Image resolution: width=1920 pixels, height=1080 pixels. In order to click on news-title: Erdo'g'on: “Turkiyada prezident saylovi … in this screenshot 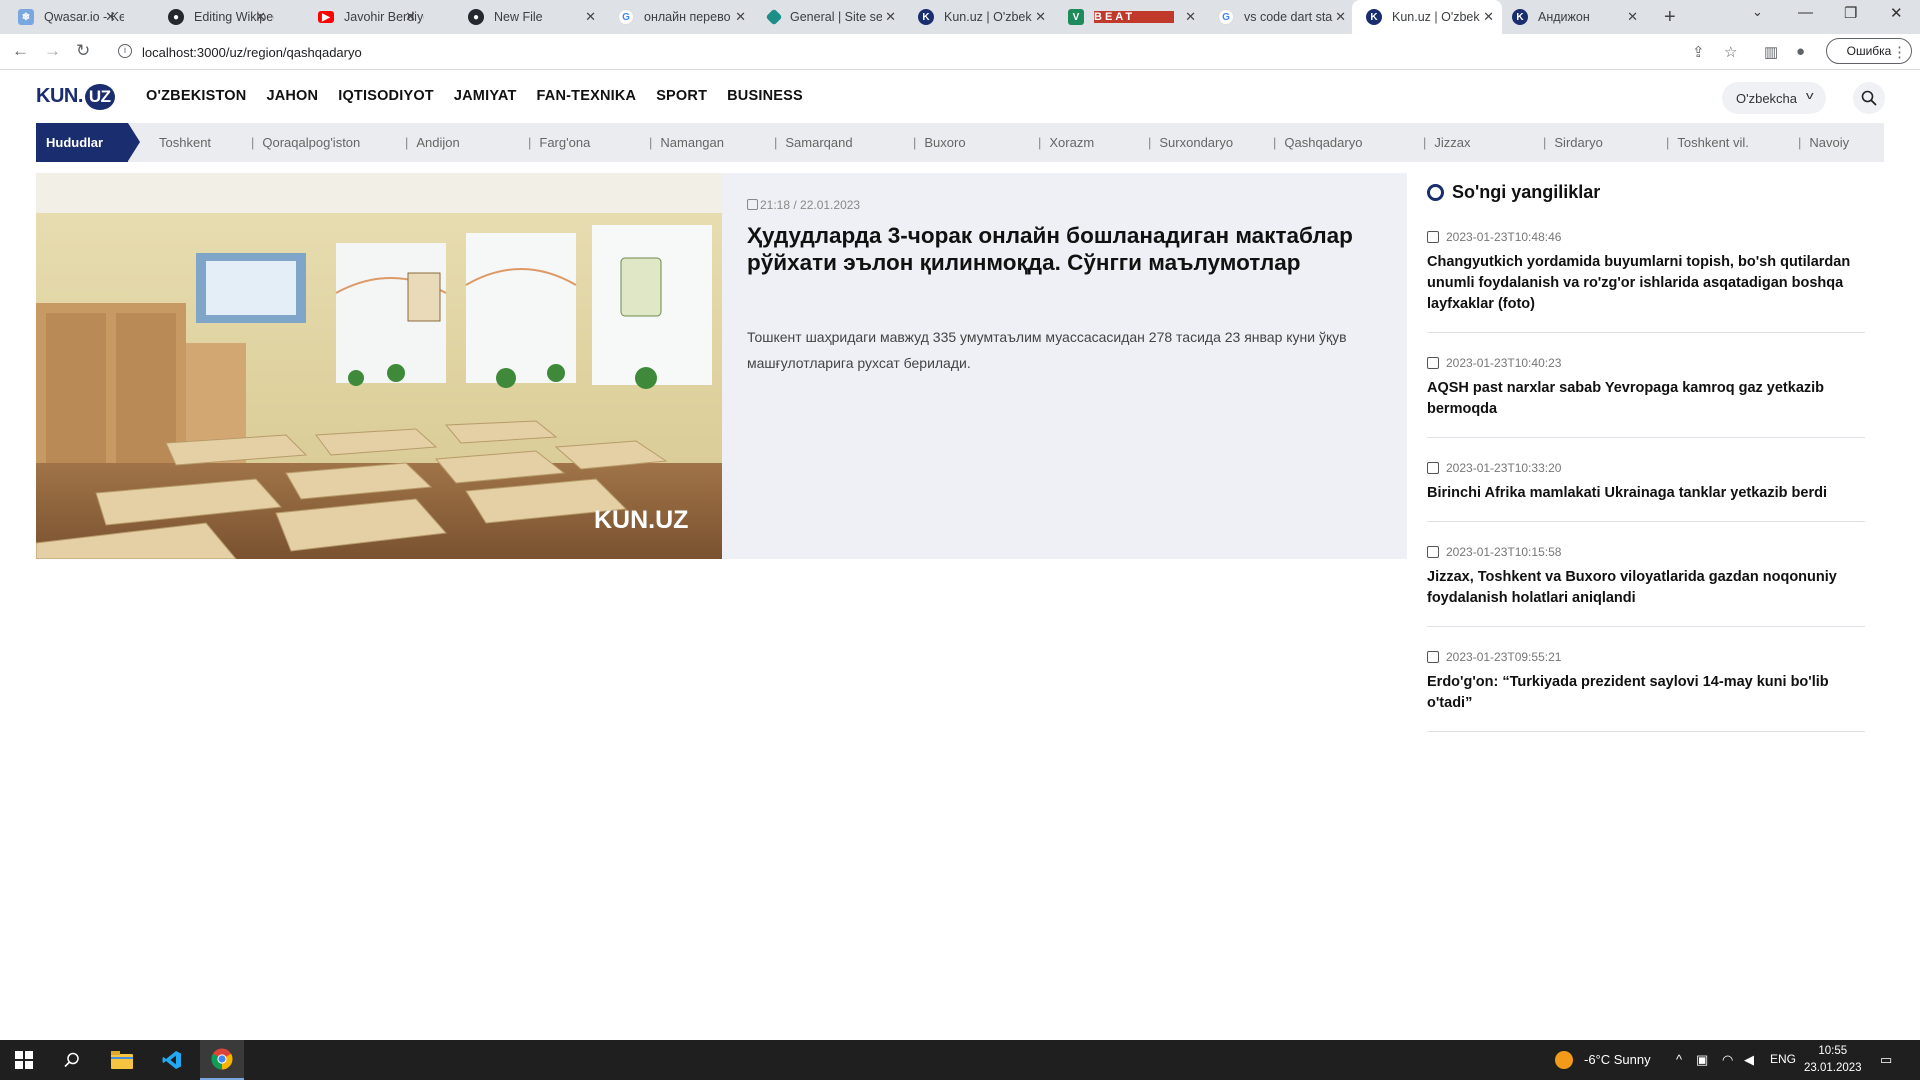, I will do `click(1646, 693)`.